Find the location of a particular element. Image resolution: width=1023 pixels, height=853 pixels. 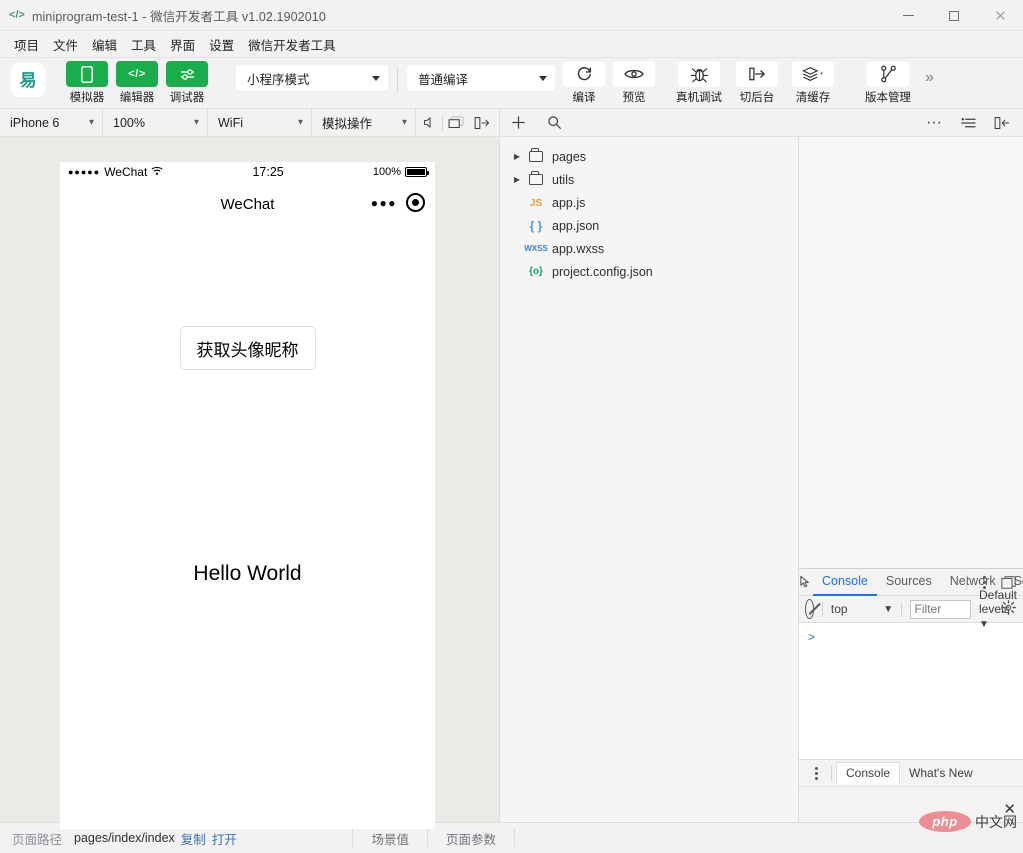

scene-value-button: 场景值 is located at coordinates (390, 838).